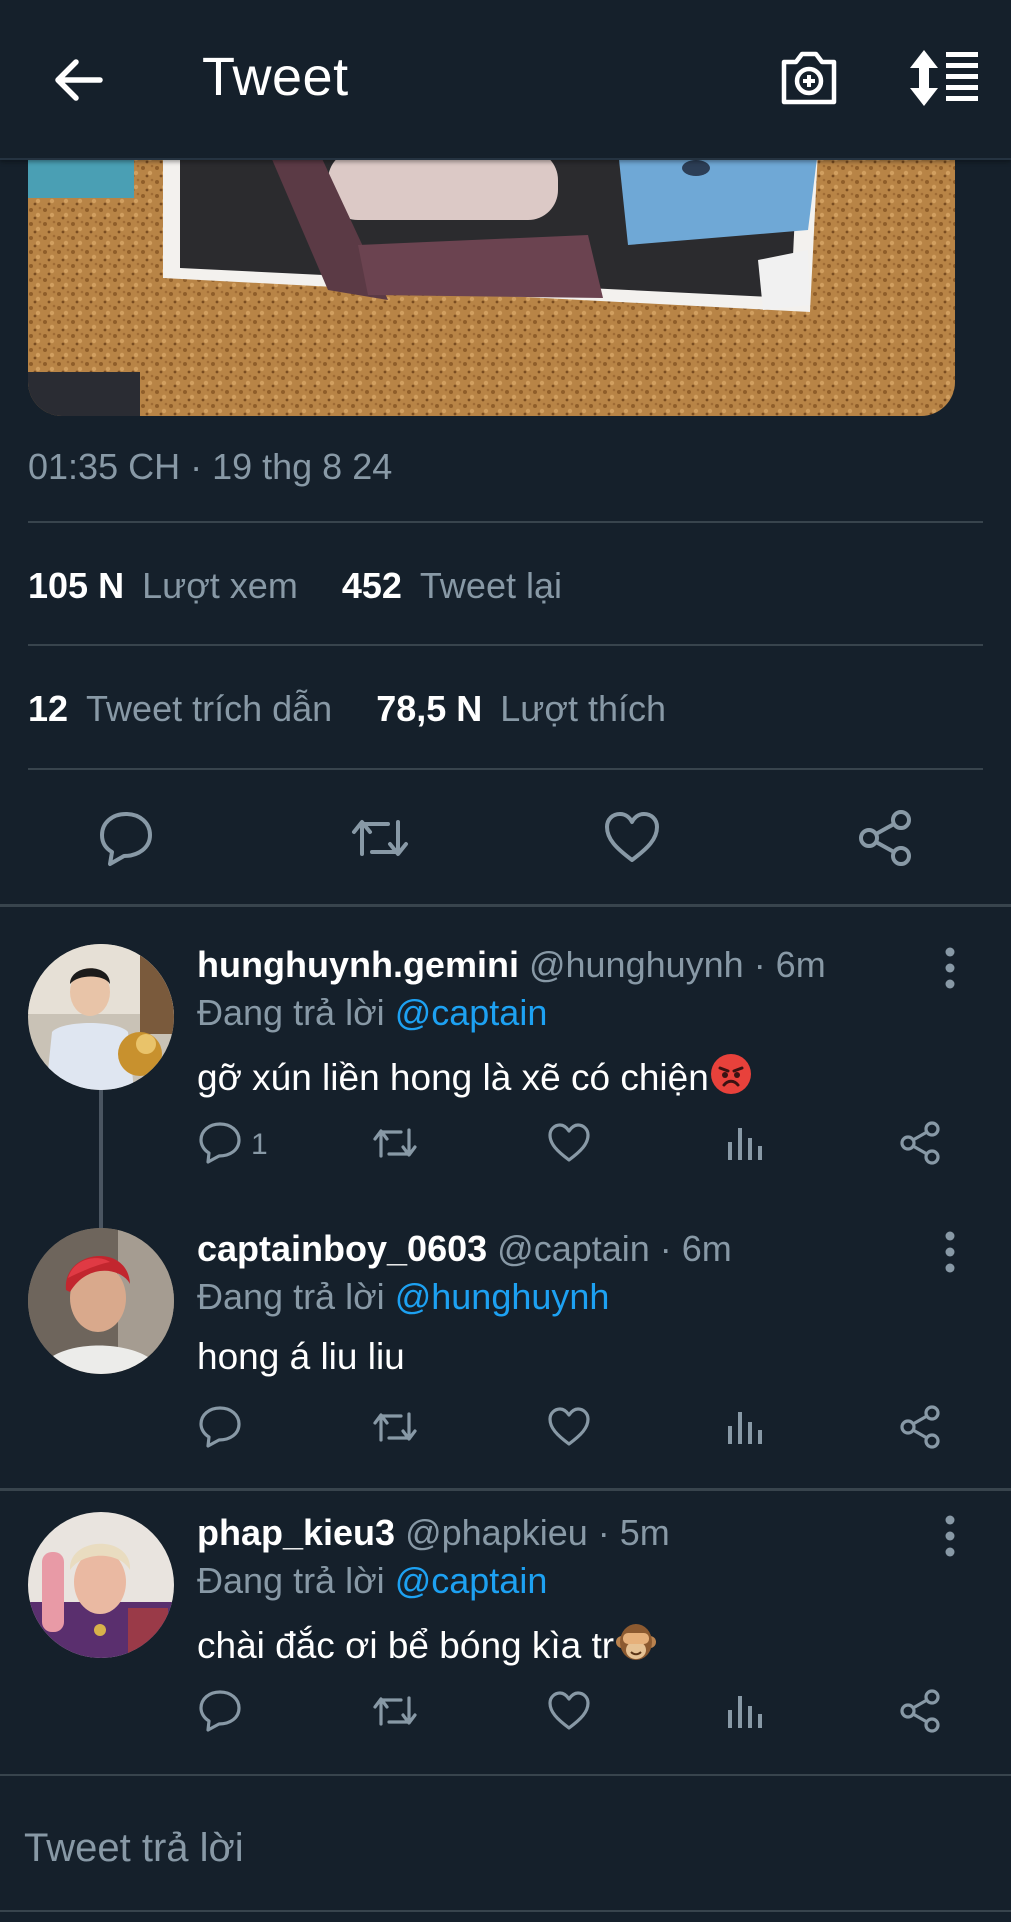 This screenshot has height=1922, width=1011. I want to click on reply-header: captainboy_0603 @captain · 6m, so click(464, 1249).